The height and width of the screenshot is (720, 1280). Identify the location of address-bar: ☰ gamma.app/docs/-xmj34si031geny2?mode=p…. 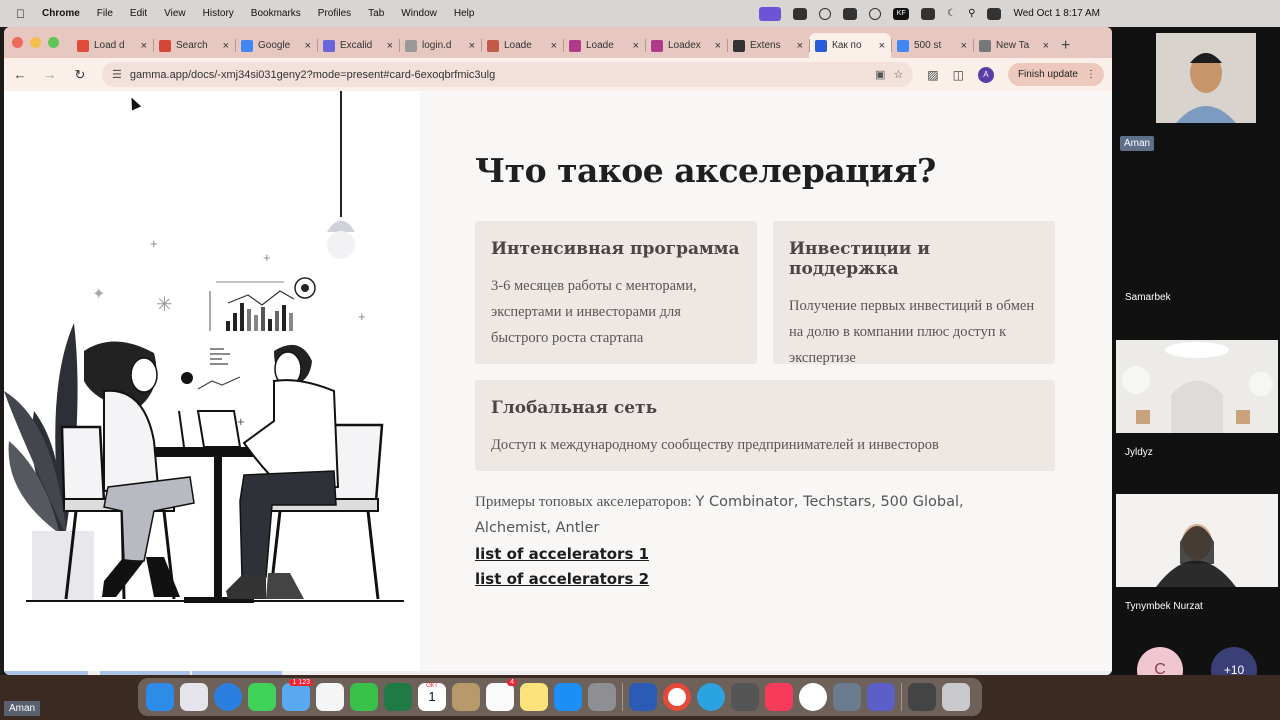
(508, 74).